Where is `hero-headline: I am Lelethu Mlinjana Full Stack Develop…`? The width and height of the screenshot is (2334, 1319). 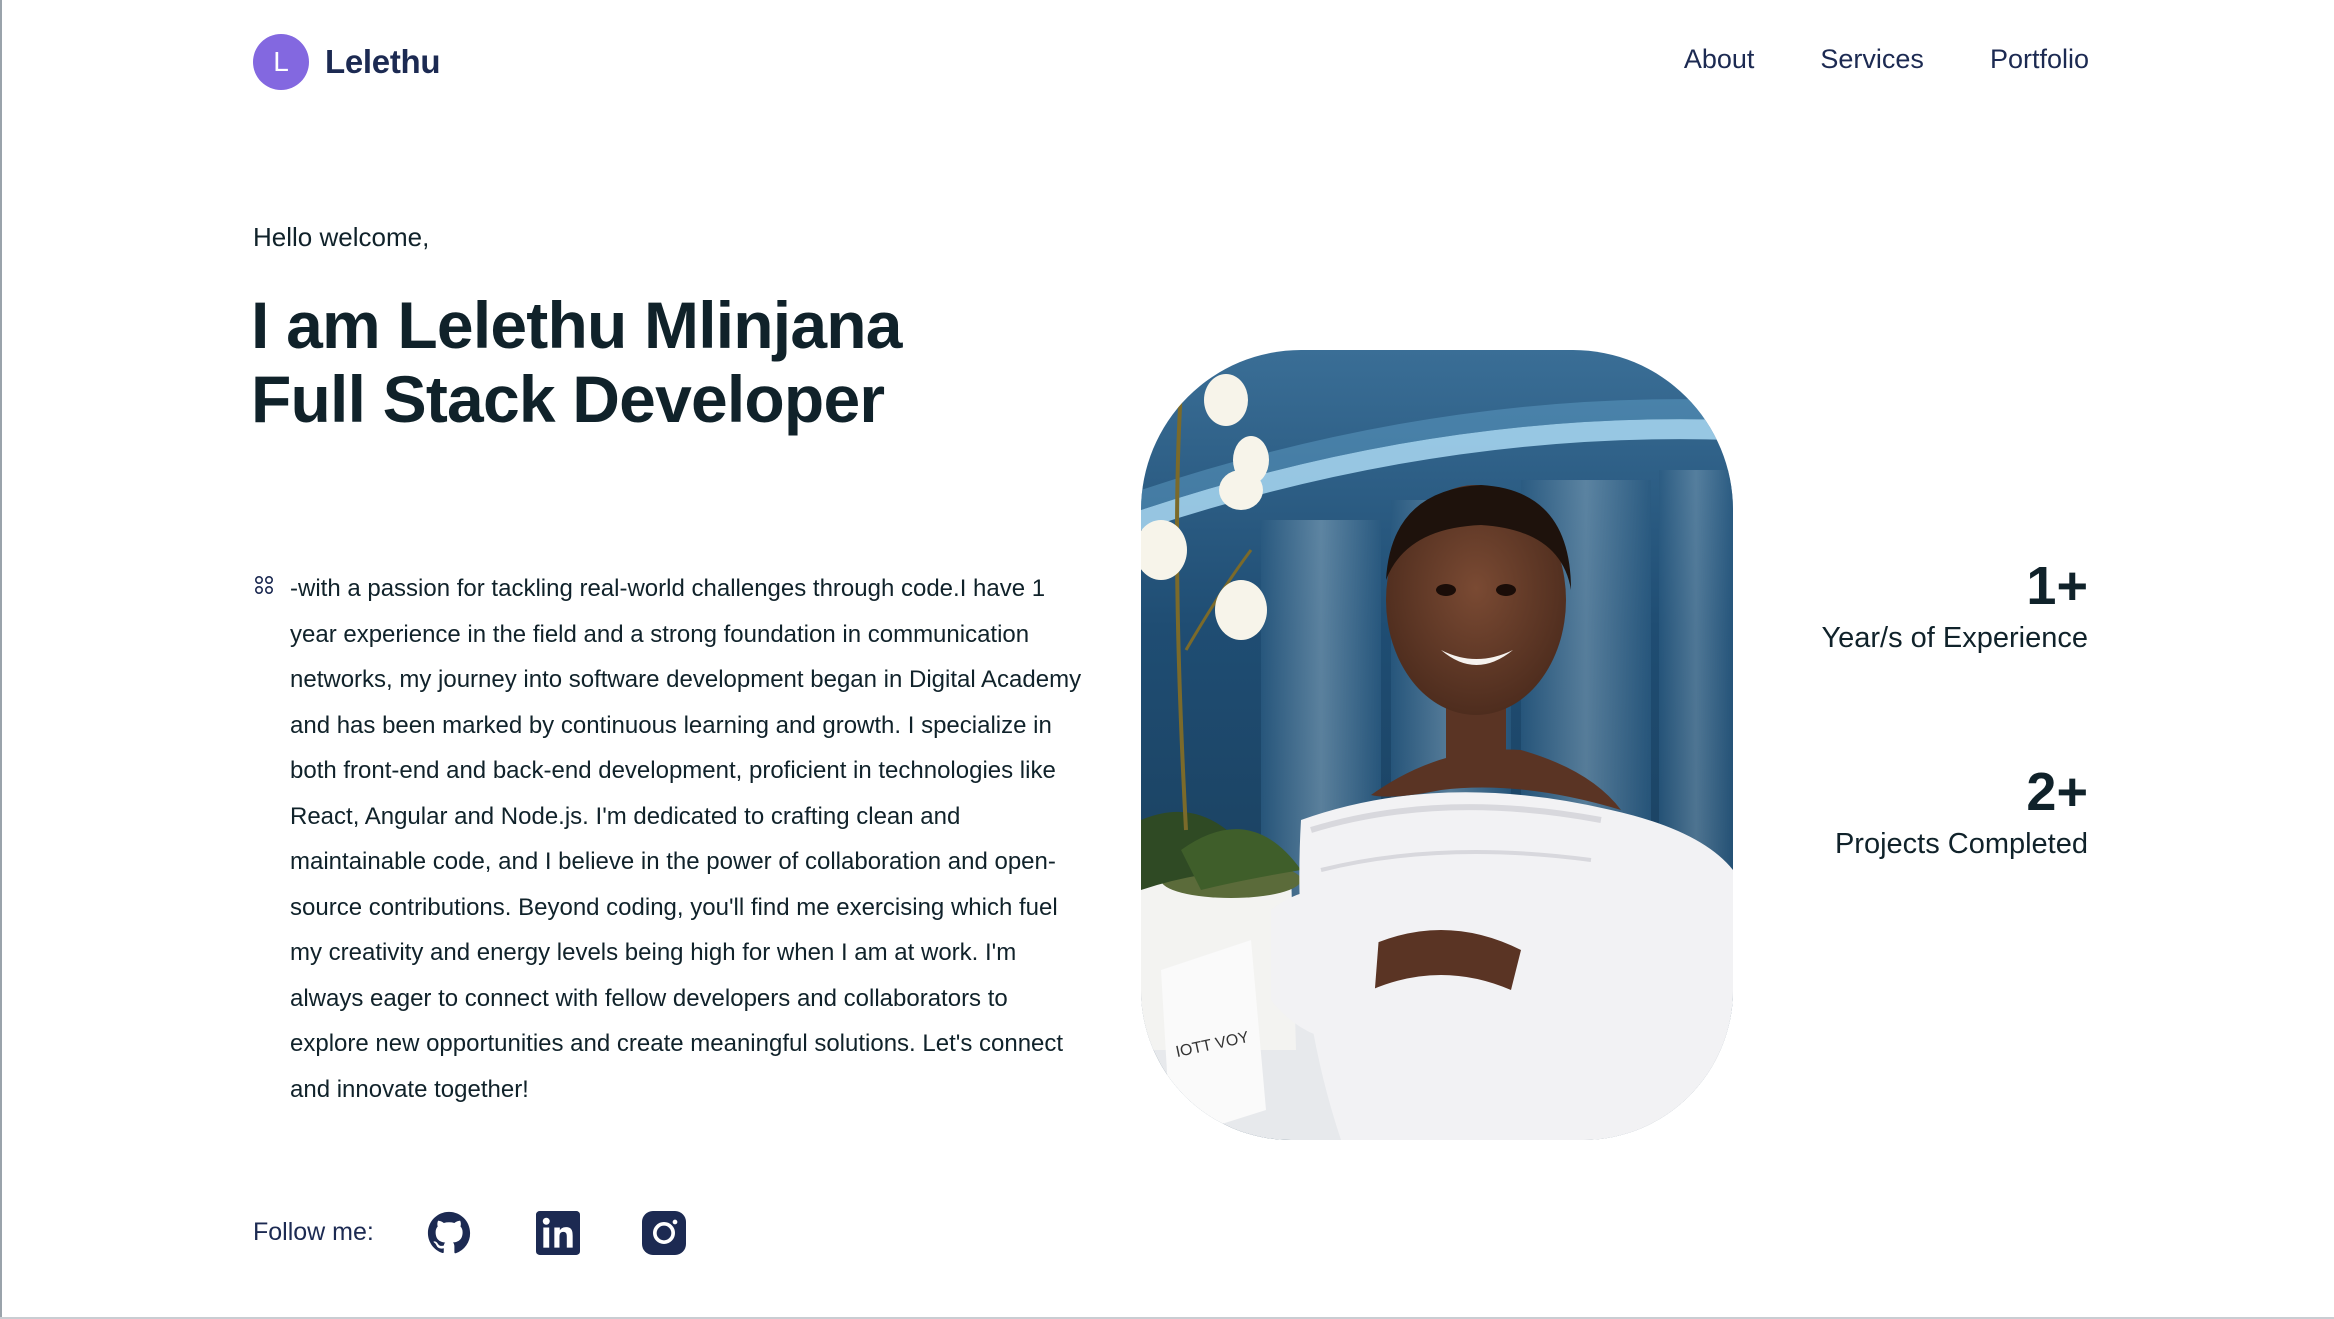 hero-headline: I am Lelethu Mlinjana Full Stack Develop… is located at coordinates (576, 362).